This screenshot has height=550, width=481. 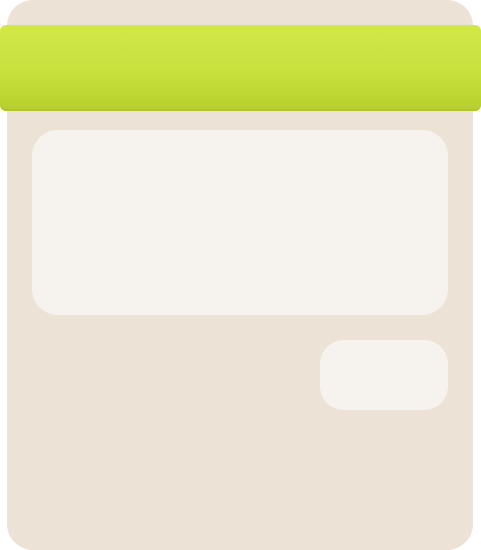 What do you see at coordinates (384, 375) in the screenshot?
I see `action-button` at bounding box center [384, 375].